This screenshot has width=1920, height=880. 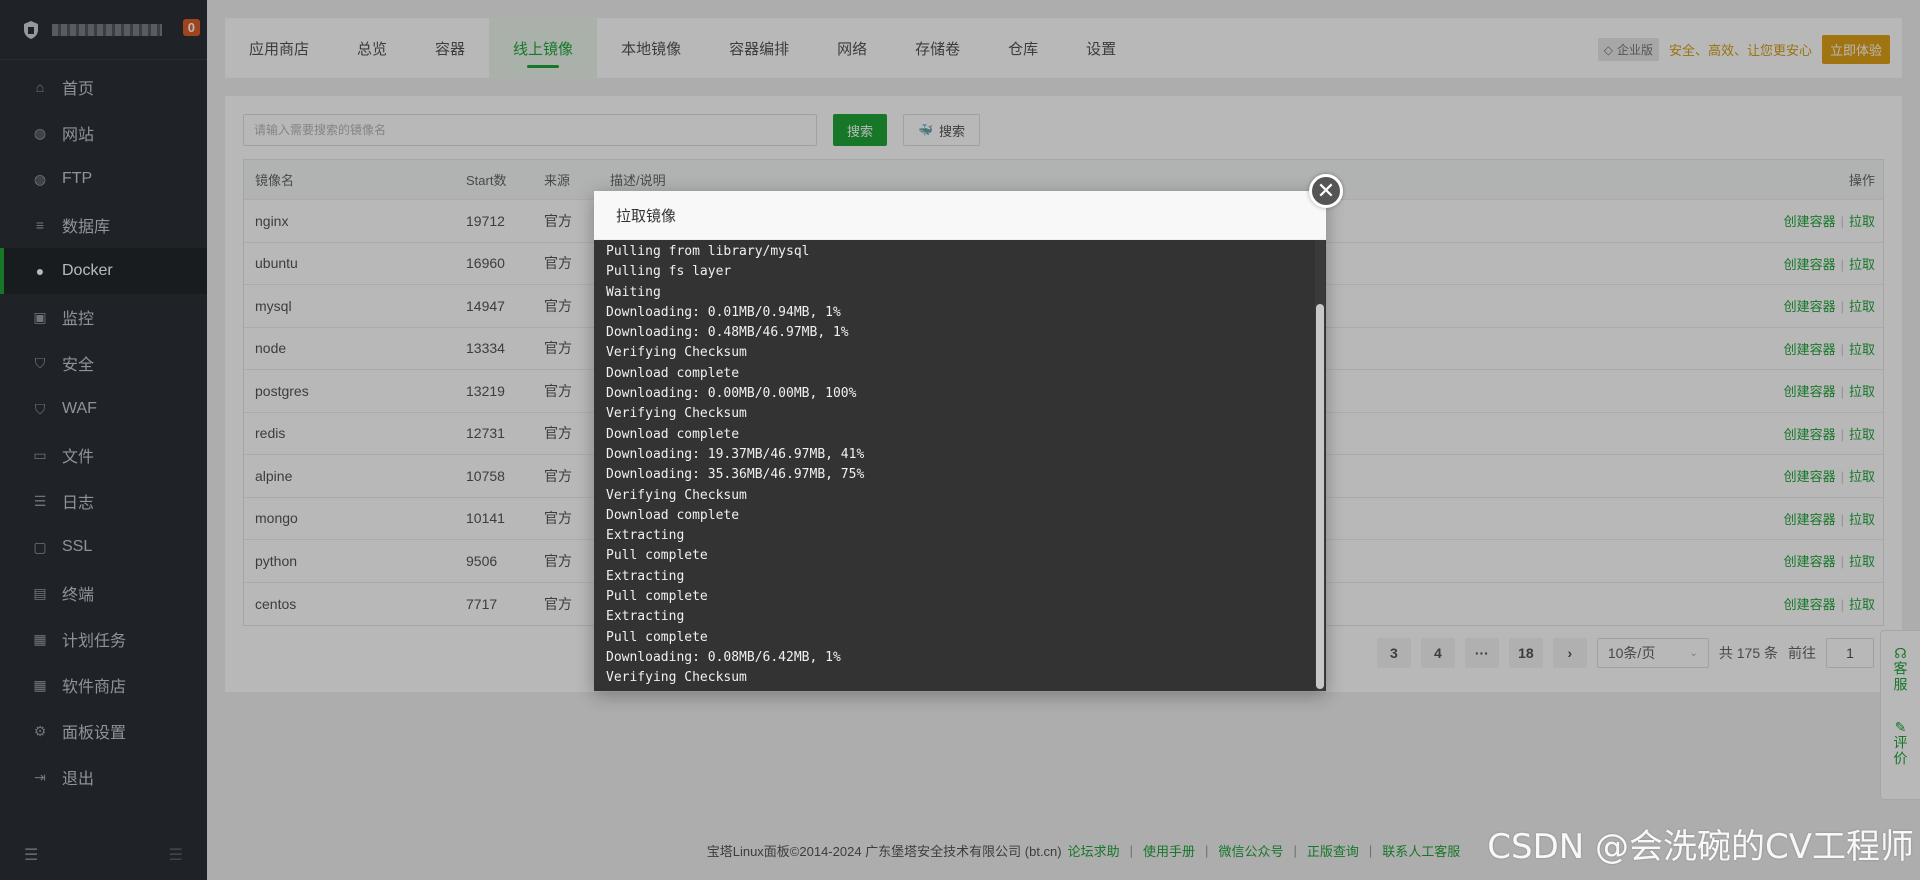 I want to click on log-line: Downloading: 0.48MB/46.97MB, 1%, so click(x=727, y=333).